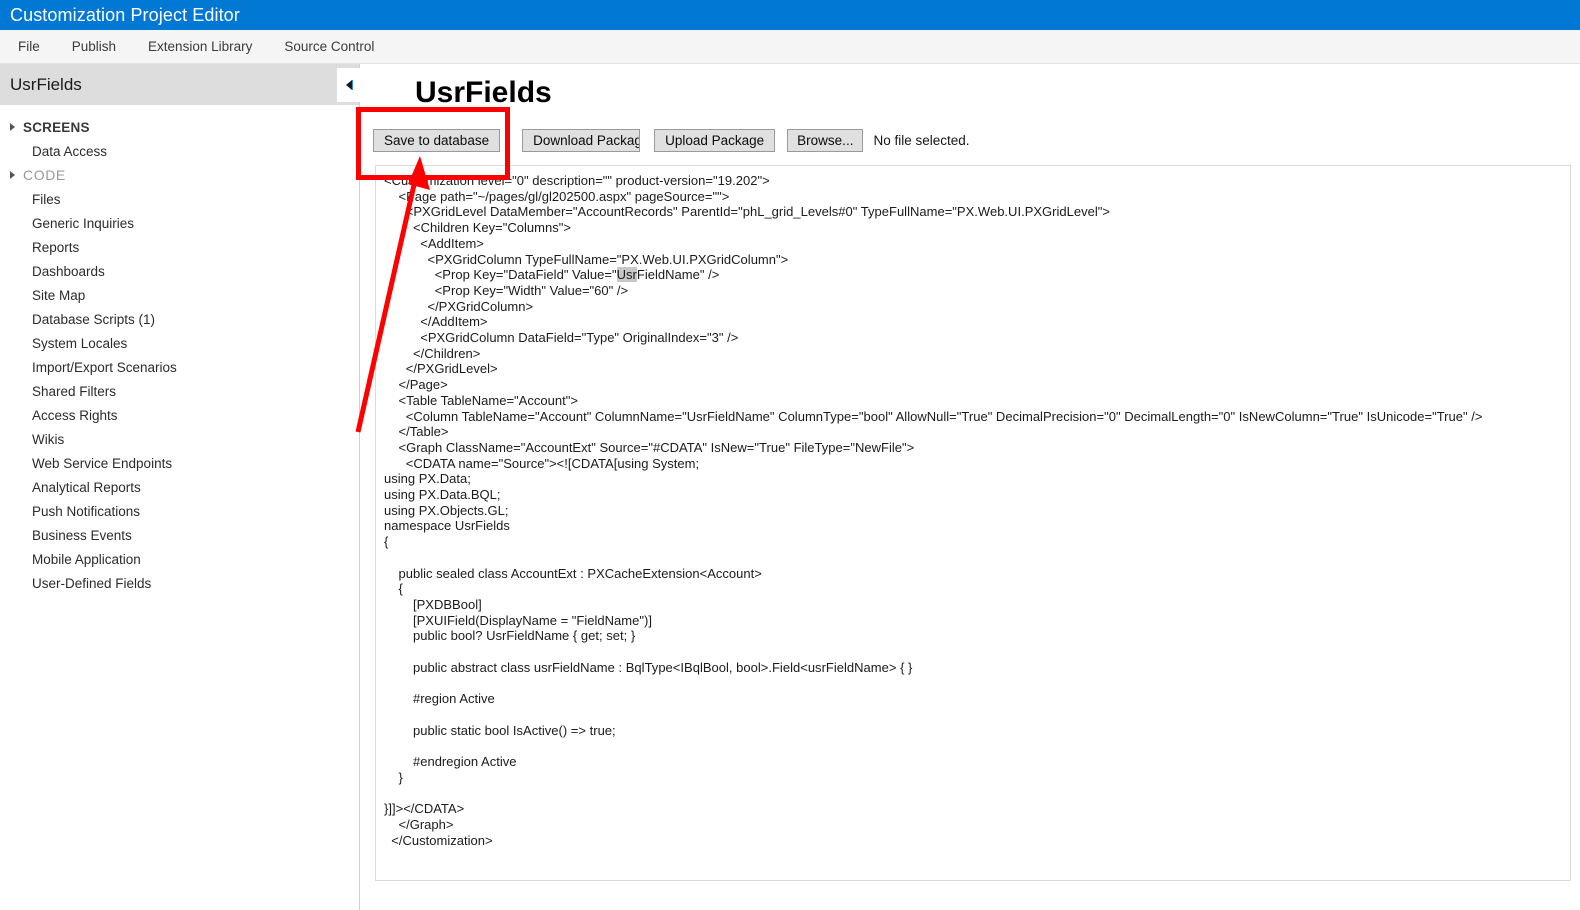  Describe the element at coordinates (44, 175) in the screenshot. I see `sidebar-item-label: CODE` at that location.